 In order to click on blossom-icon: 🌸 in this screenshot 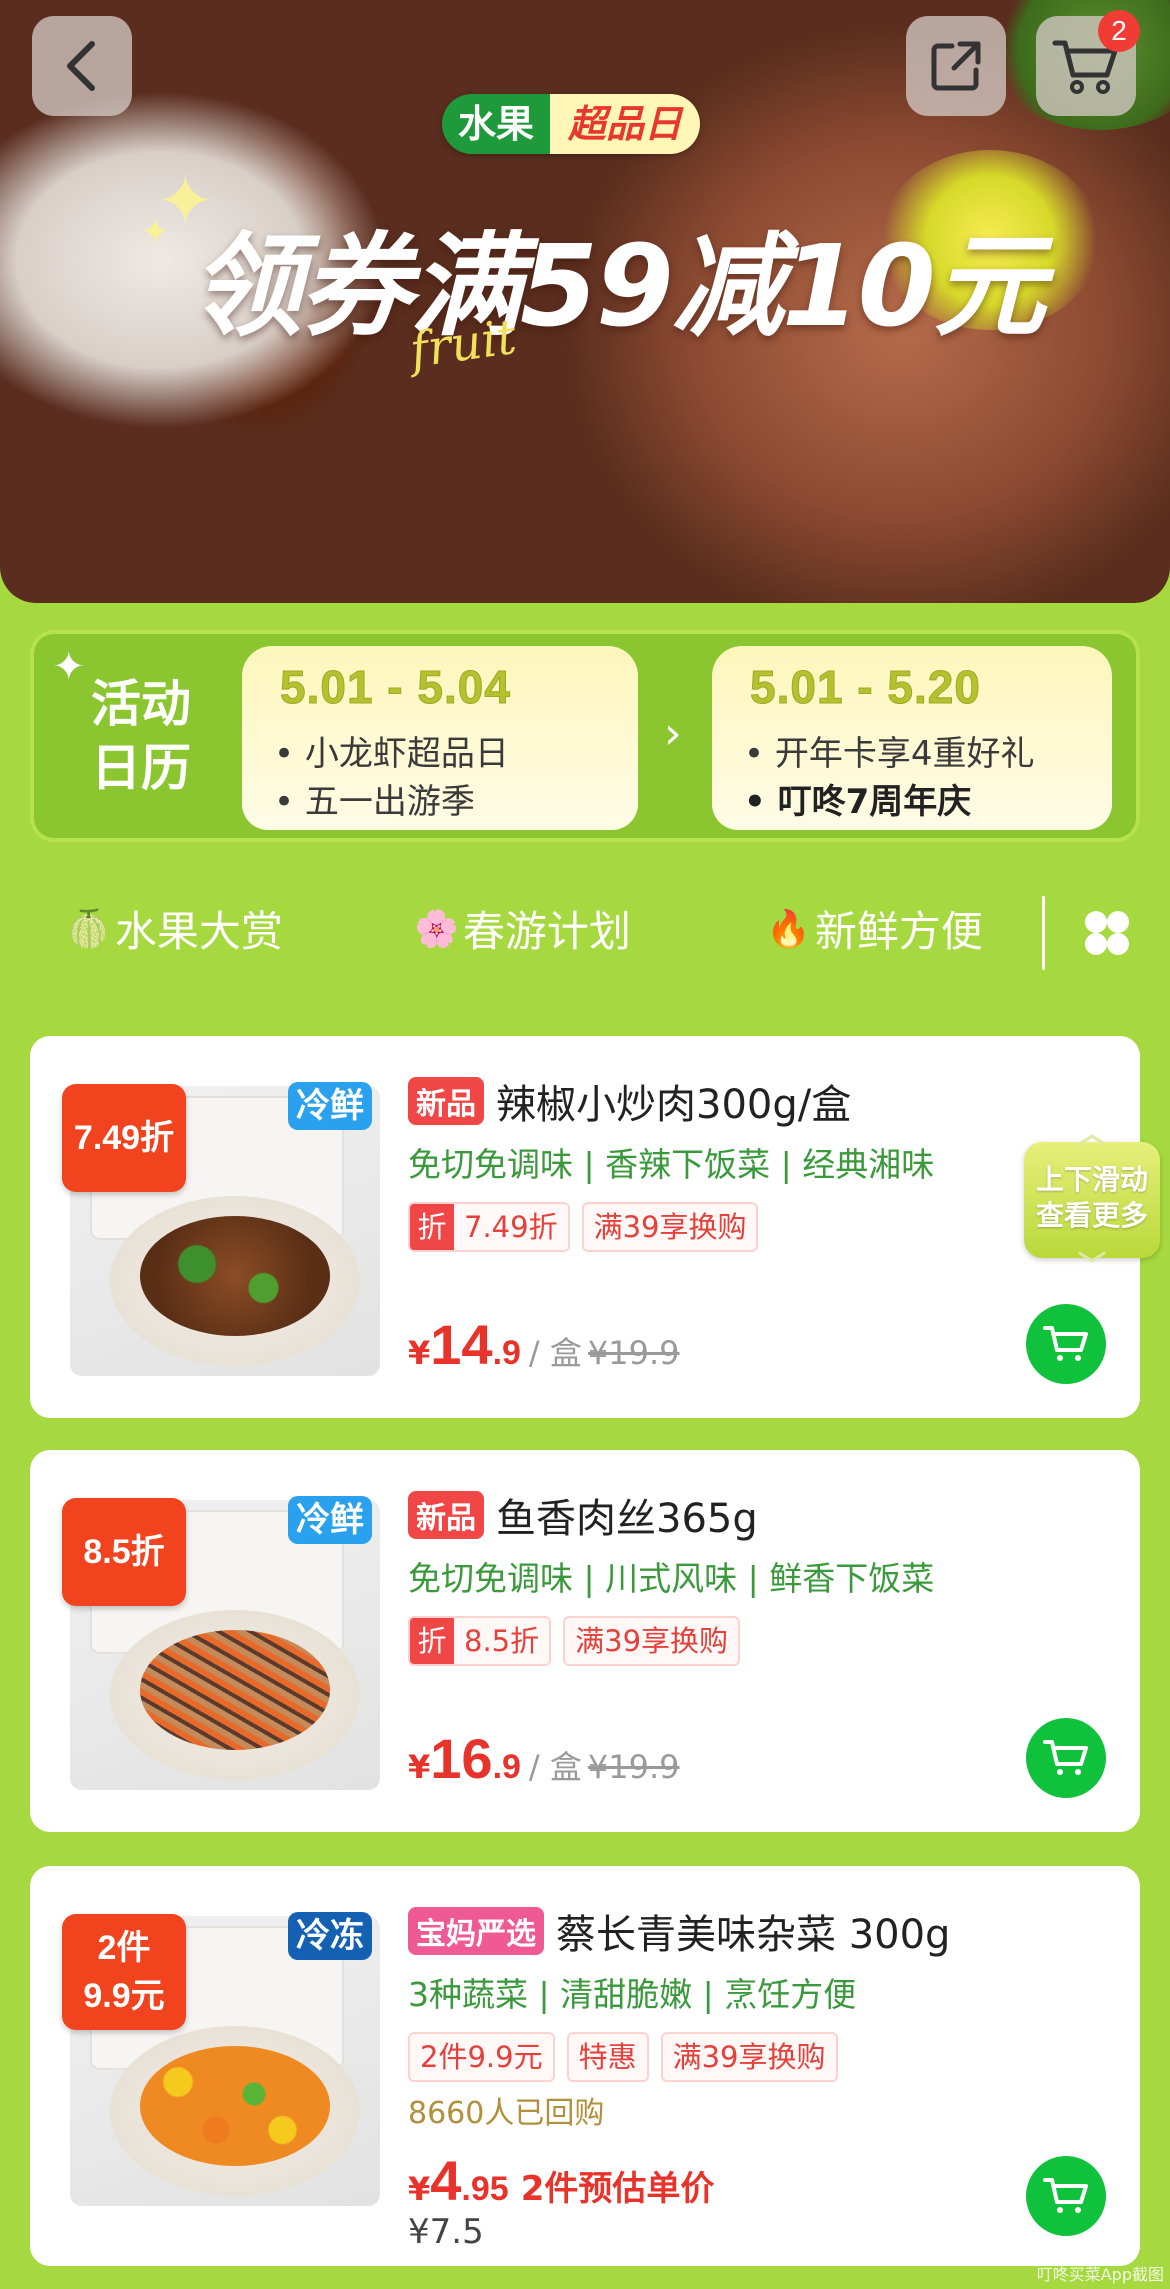, I will do `click(436, 929)`.